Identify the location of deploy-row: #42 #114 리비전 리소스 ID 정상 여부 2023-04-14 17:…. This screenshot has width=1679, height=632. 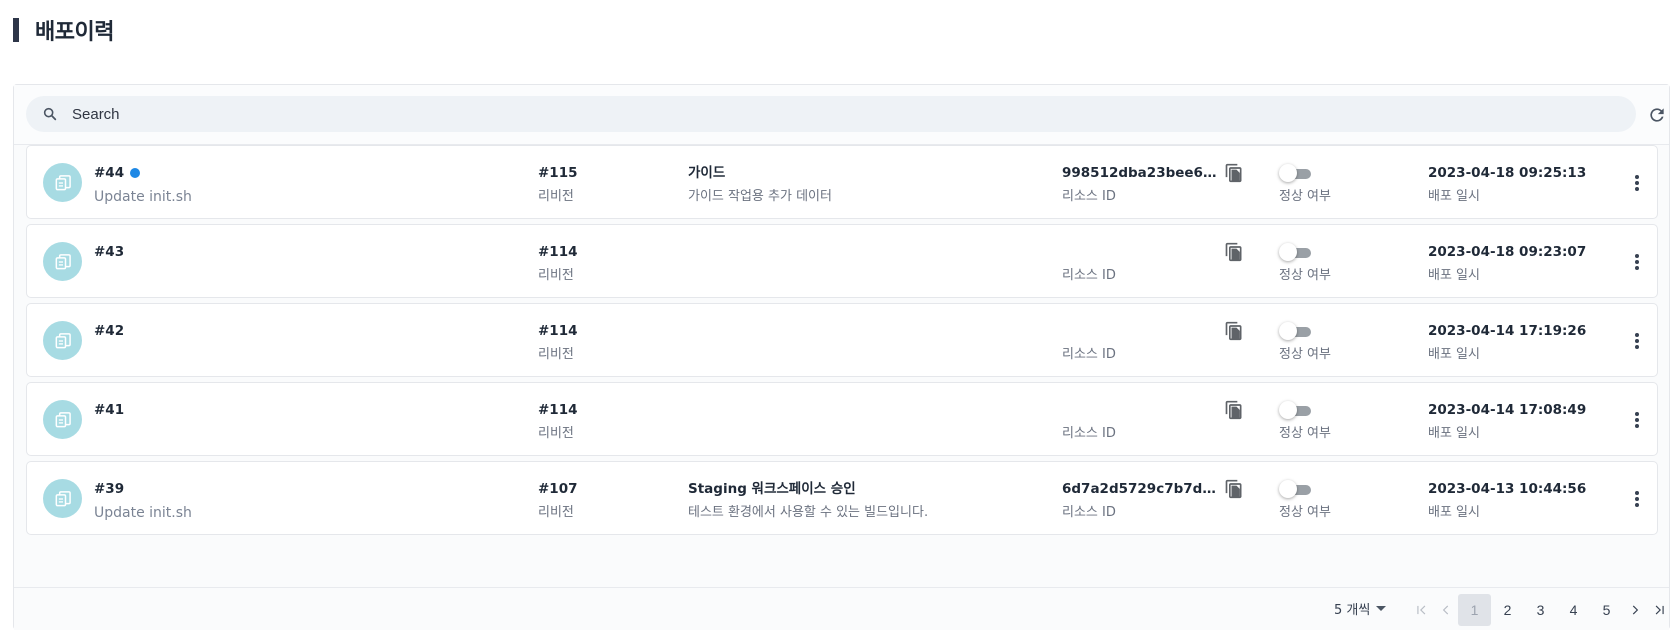
(842, 340).